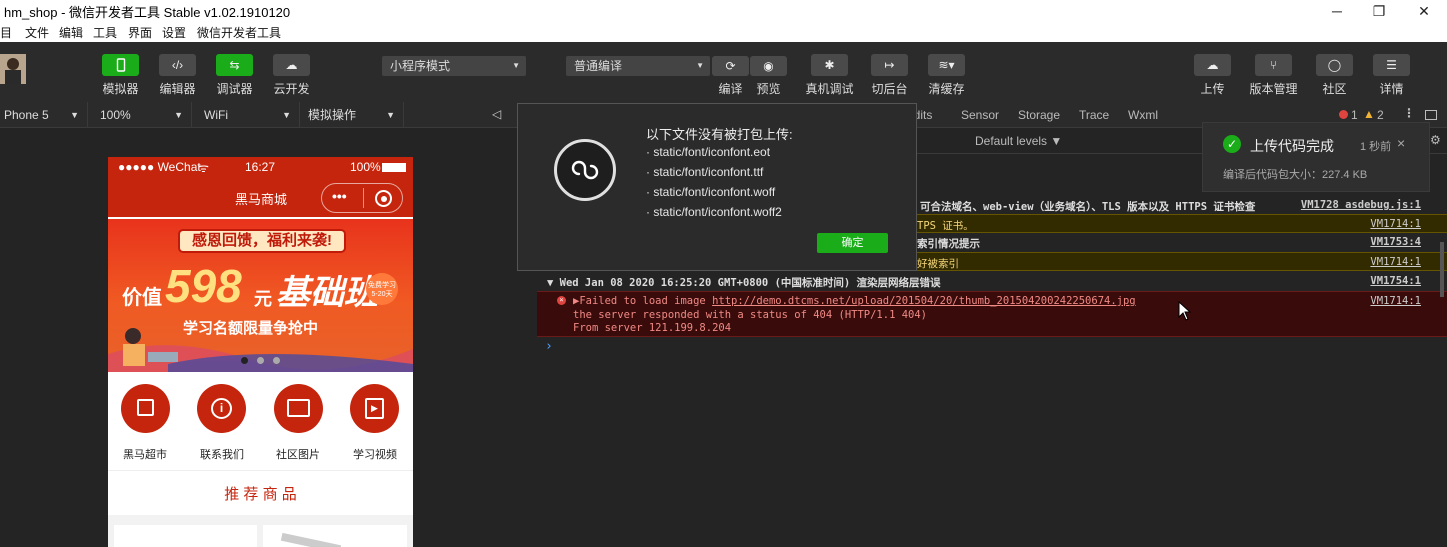 Image resolution: width=1447 pixels, height=547 pixels. What do you see at coordinates (1379, 11) in the screenshot?
I see `maximize-button: ❐` at bounding box center [1379, 11].